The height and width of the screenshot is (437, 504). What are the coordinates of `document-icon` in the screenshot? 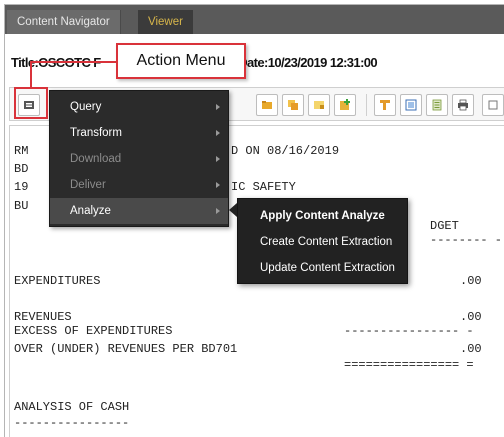 It's located at (437, 105).